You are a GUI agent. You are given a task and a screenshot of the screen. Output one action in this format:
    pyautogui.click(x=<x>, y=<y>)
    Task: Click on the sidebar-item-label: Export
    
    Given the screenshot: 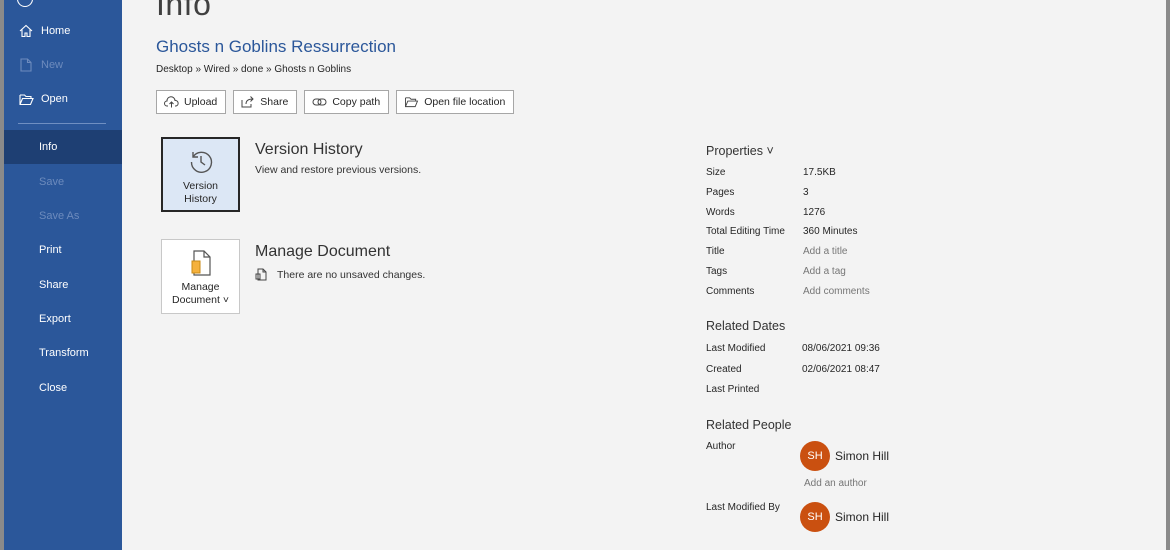 What is the action you would take?
    pyautogui.click(x=55, y=319)
    